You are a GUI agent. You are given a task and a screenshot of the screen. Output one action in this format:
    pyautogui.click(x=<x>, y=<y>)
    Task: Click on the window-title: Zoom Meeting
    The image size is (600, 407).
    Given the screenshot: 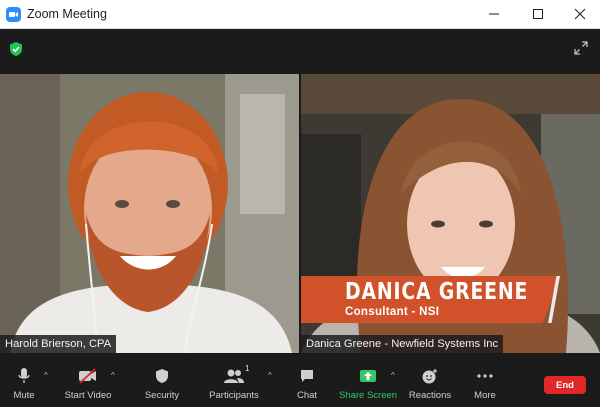 What is the action you would take?
    pyautogui.click(x=67, y=14)
    